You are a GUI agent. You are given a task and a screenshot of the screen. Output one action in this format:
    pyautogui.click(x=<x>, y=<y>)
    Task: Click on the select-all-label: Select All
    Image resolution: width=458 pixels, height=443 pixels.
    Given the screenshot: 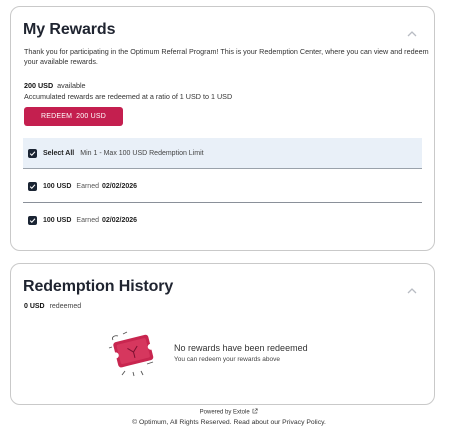 What is the action you would take?
    pyautogui.click(x=59, y=153)
    